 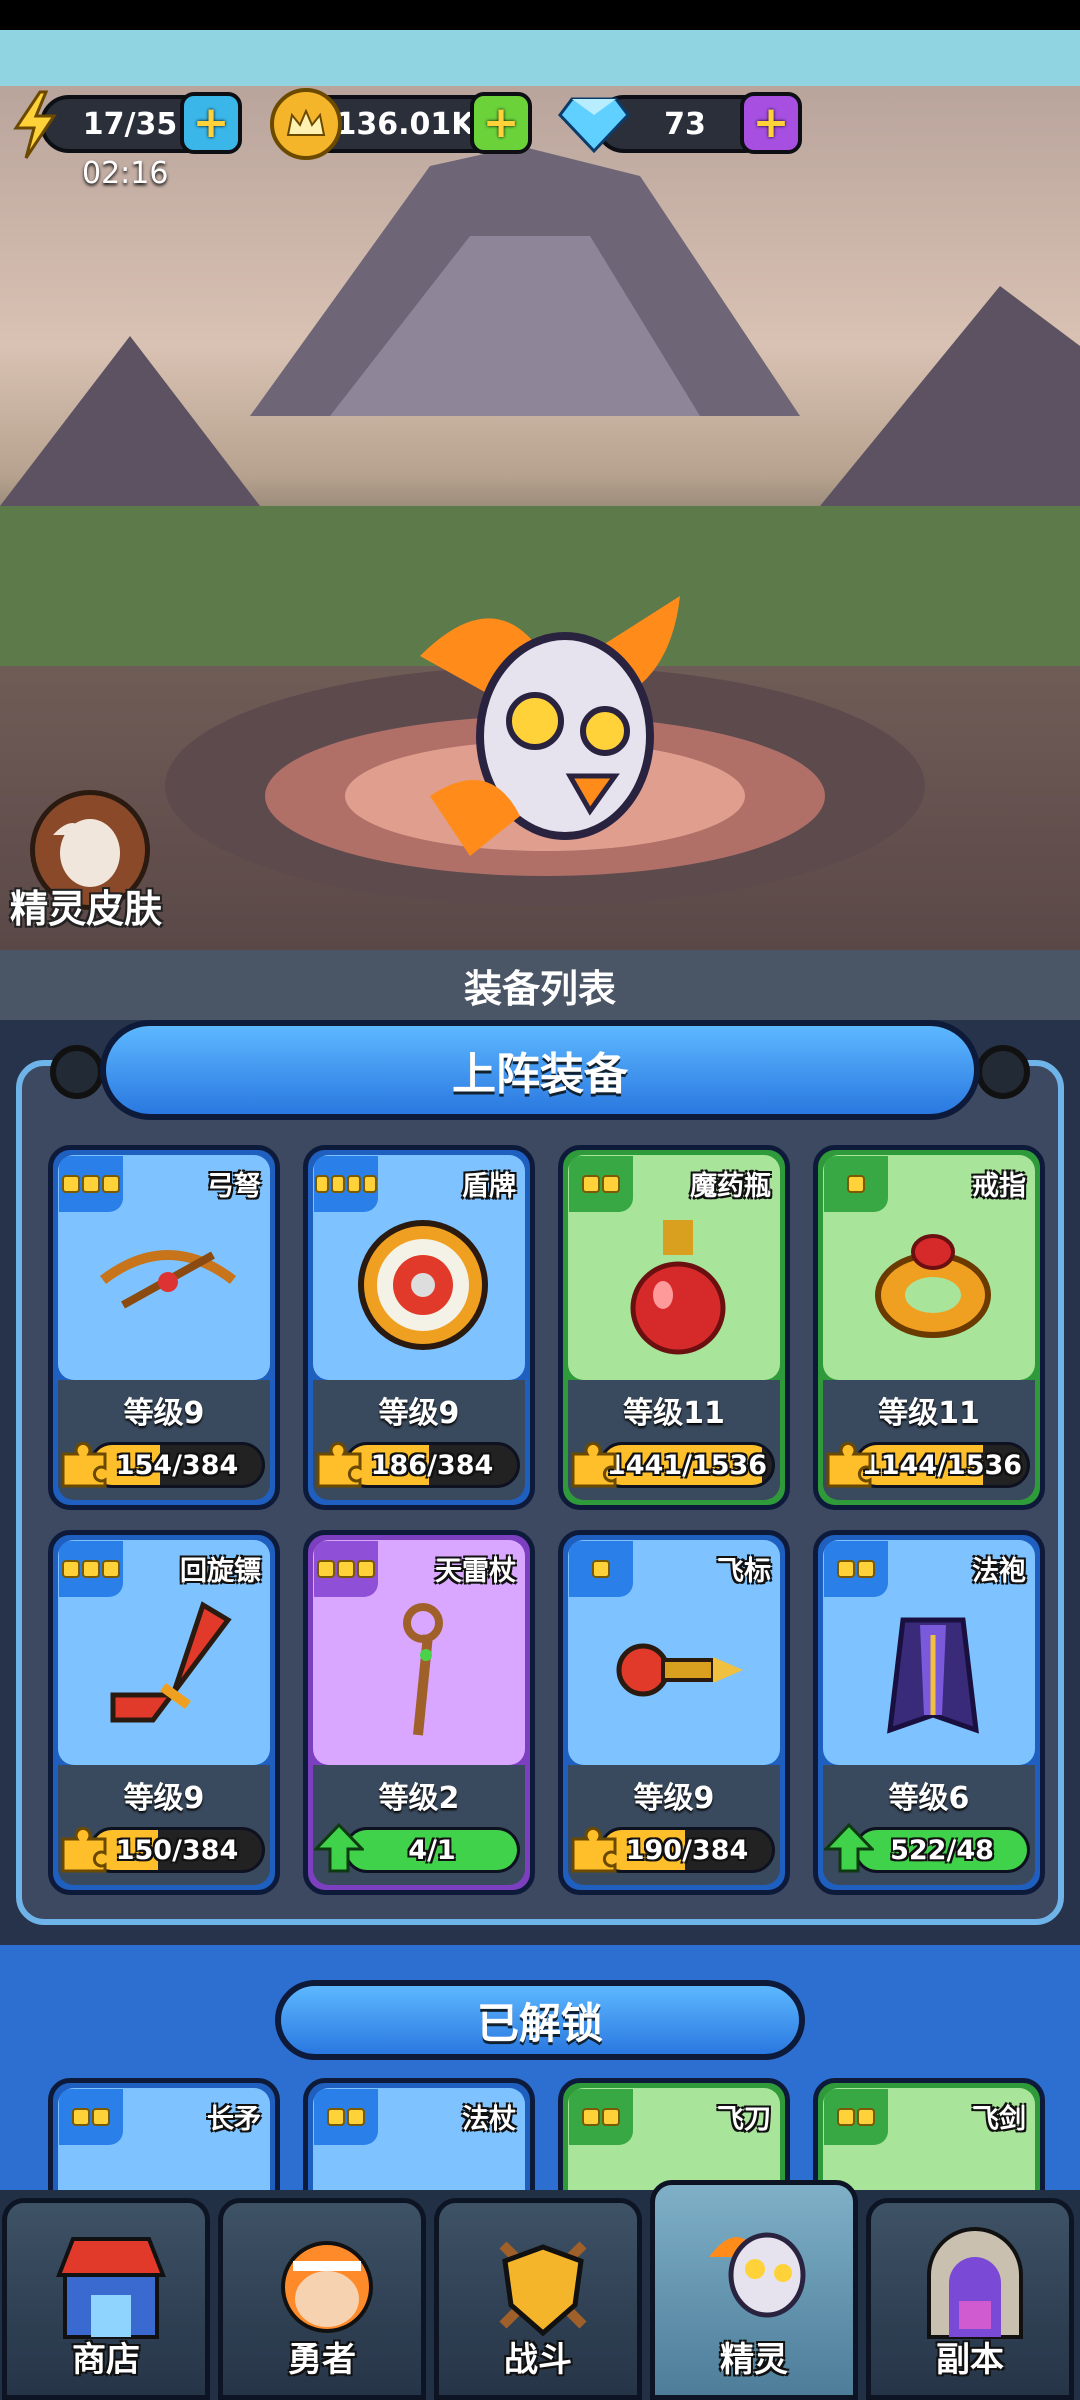 I want to click on nav-dungeon-door-tab: 副本, so click(x=970, y=2299).